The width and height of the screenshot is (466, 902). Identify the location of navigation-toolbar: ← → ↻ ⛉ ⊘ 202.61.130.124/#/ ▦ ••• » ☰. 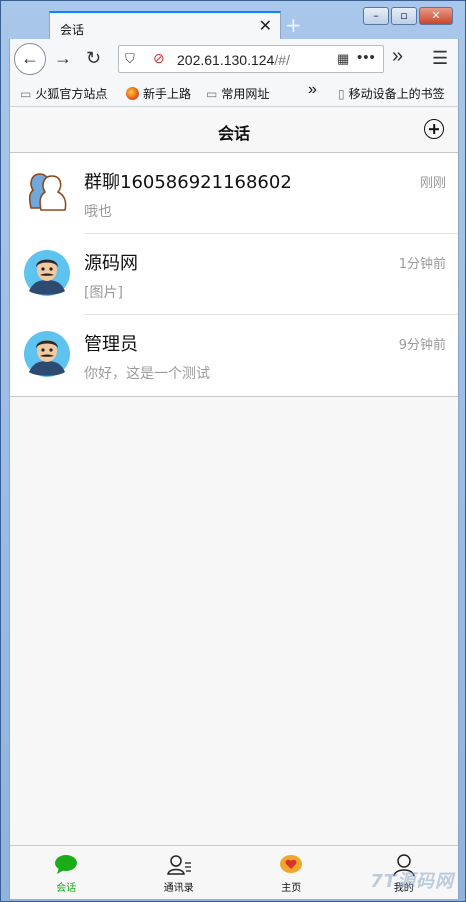
(234, 59).